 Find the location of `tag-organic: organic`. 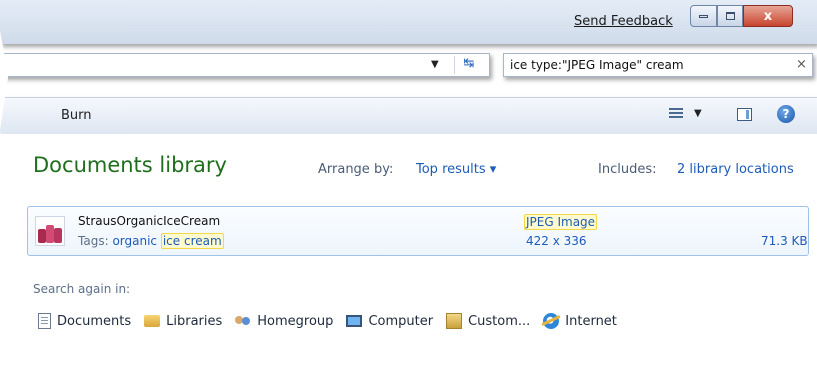

tag-organic: organic is located at coordinates (134, 241).